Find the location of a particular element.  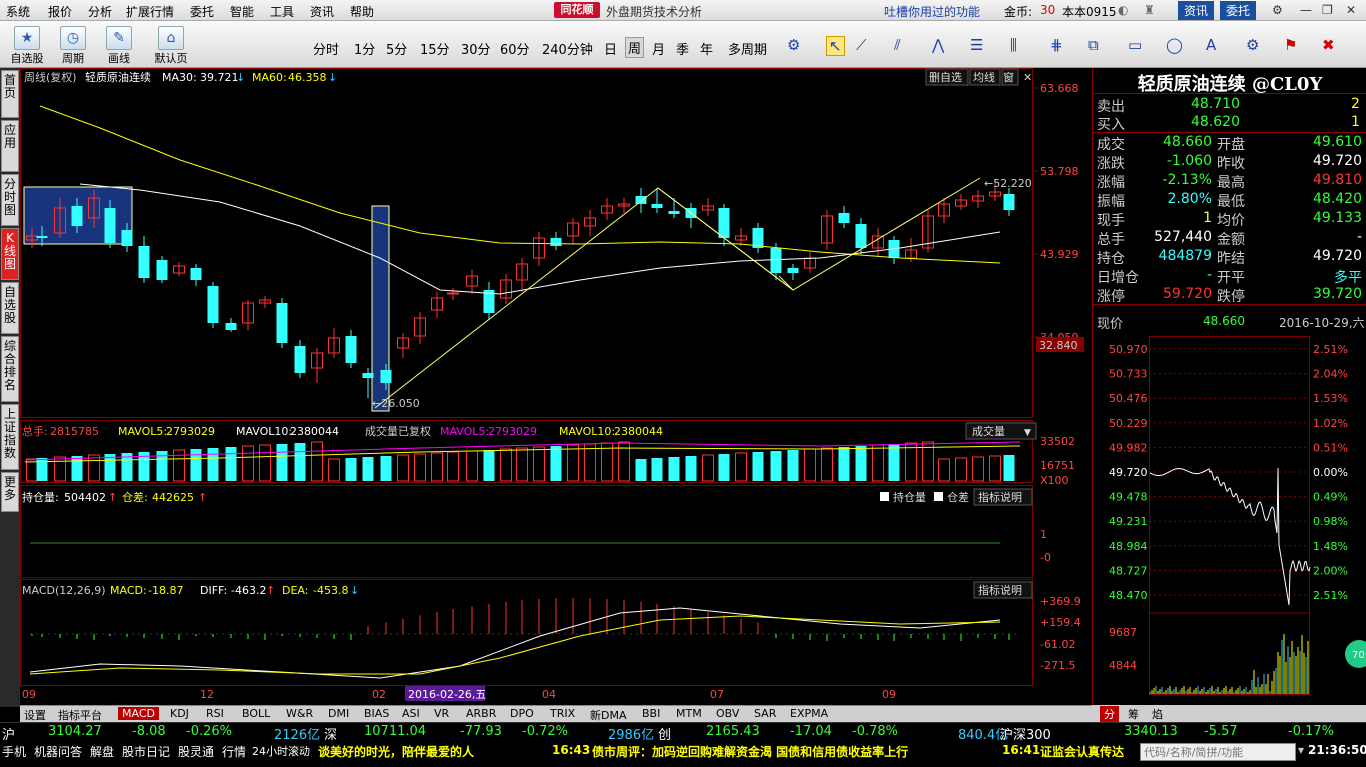

cursor-icon: ↖ is located at coordinates (835, 46).